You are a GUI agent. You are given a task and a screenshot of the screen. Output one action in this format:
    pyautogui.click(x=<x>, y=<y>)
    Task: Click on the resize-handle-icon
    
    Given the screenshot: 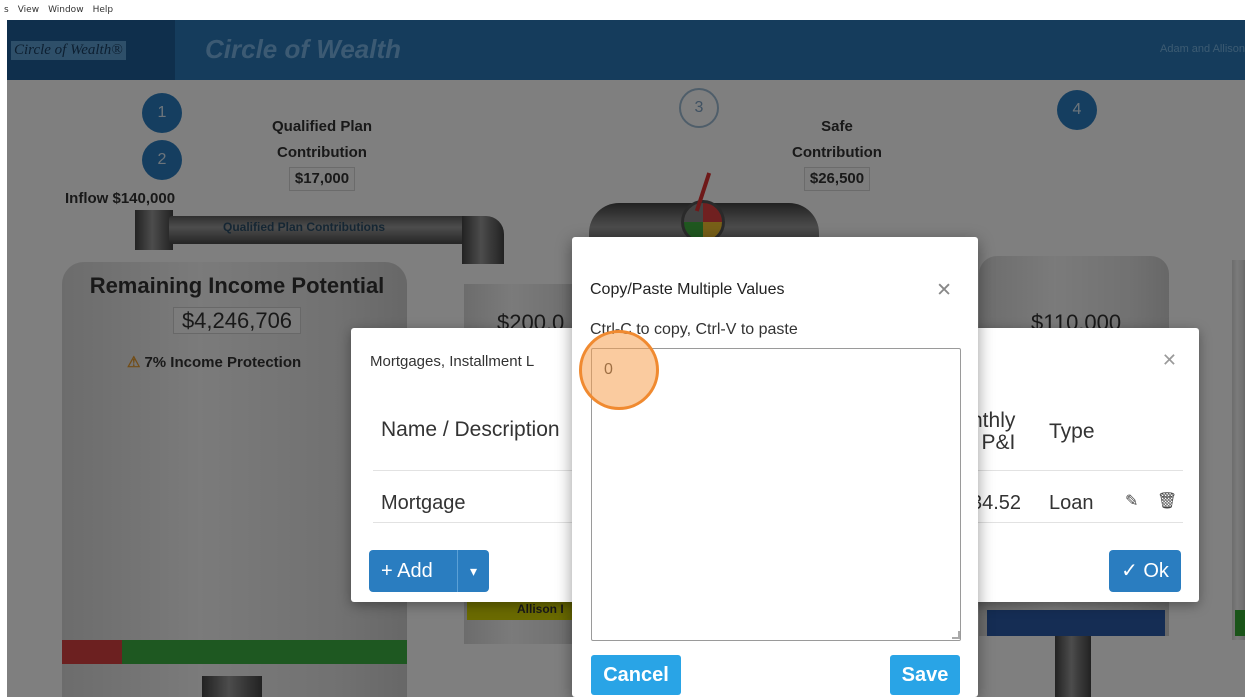 What is the action you would take?
    pyautogui.click(x=956, y=635)
    